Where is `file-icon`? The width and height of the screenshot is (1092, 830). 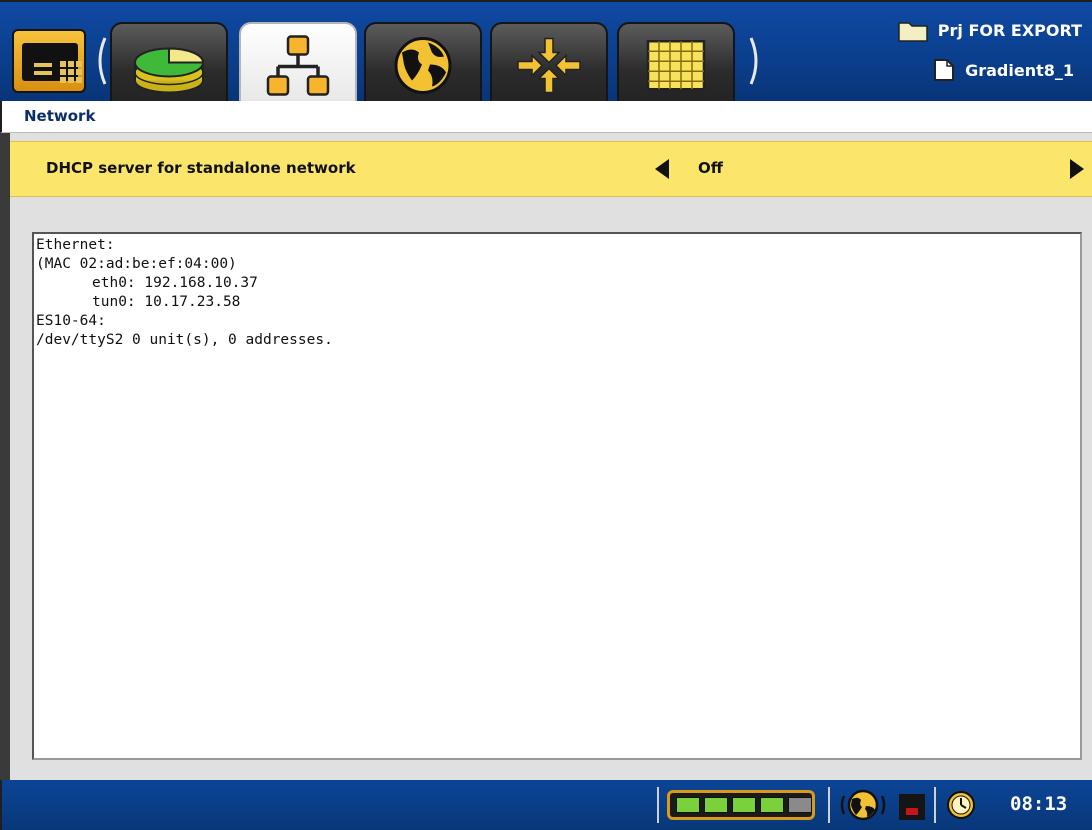 file-icon is located at coordinates (944, 70).